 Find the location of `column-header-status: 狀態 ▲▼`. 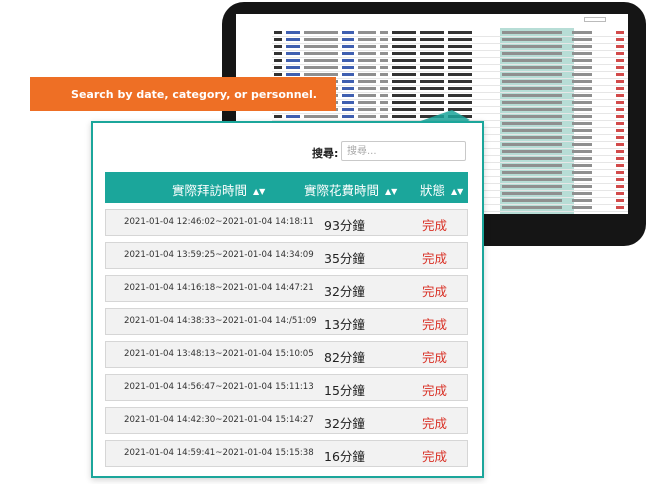

column-header-status: 狀態 ▲▼ is located at coordinates (441, 189).